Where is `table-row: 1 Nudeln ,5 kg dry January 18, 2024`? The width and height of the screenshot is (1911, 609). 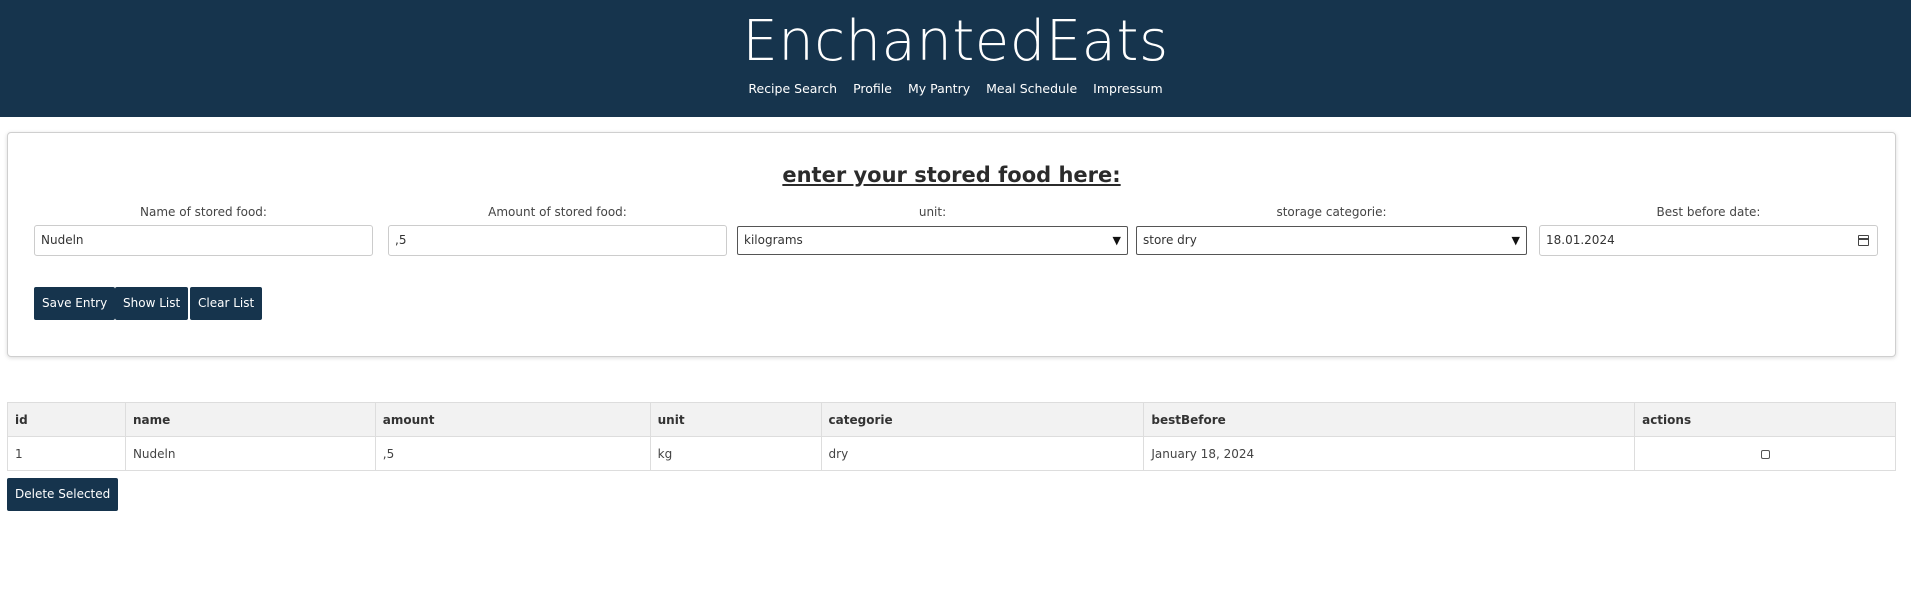
table-row: 1 Nudeln ,5 kg dry January 18, 2024 is located at coordinates (951, 453).